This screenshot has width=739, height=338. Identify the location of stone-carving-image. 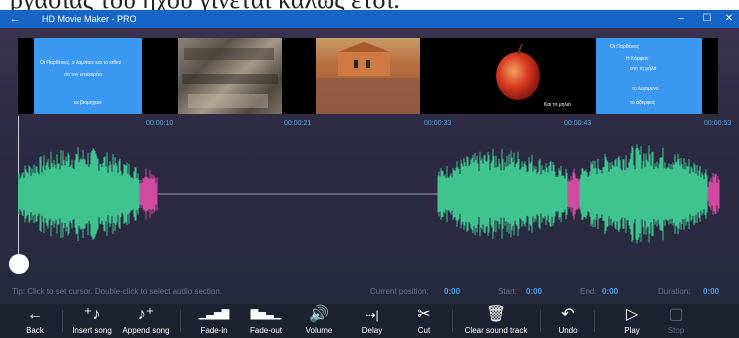
(230, 78).